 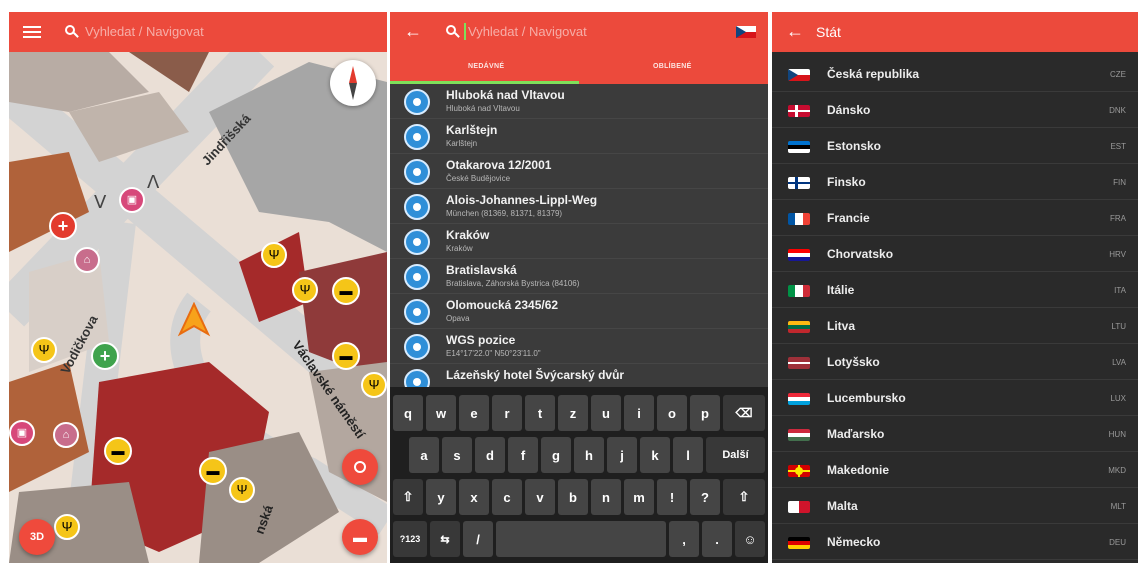 What do you see at coordinates (579, 311) in the screenshot?
I see `result-item: Olomoucká 2345/62 Opava` at bounding box center [579, 311].